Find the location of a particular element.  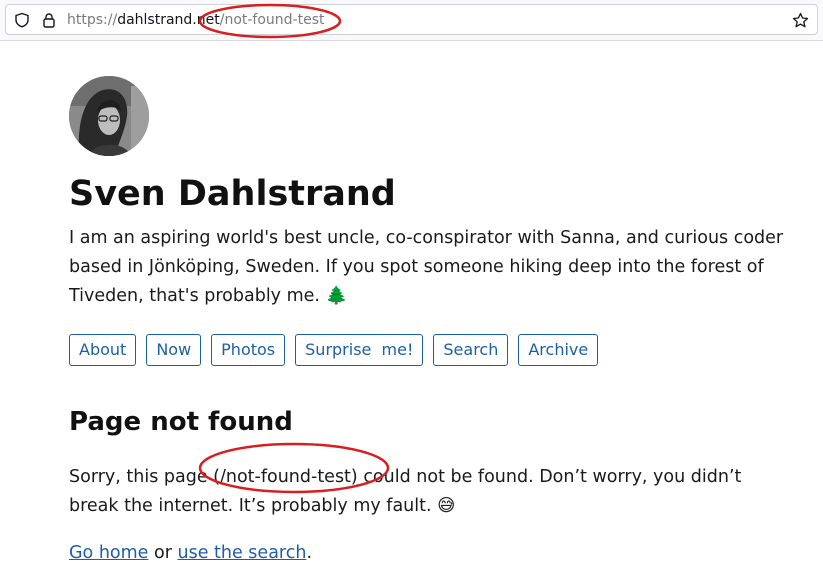

bookmark-star-icon is located at coordinates (800, 20).